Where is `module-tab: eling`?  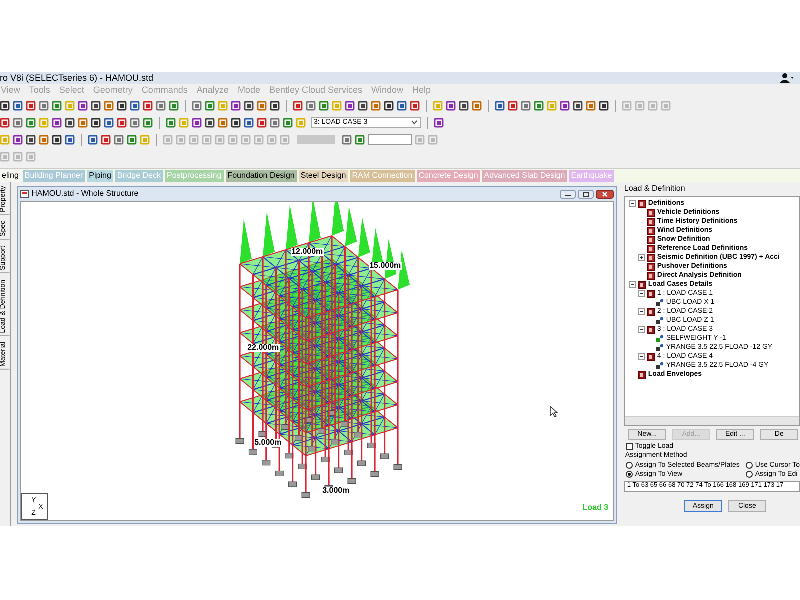
module-tab: eling is located at coordinates (10, 176).